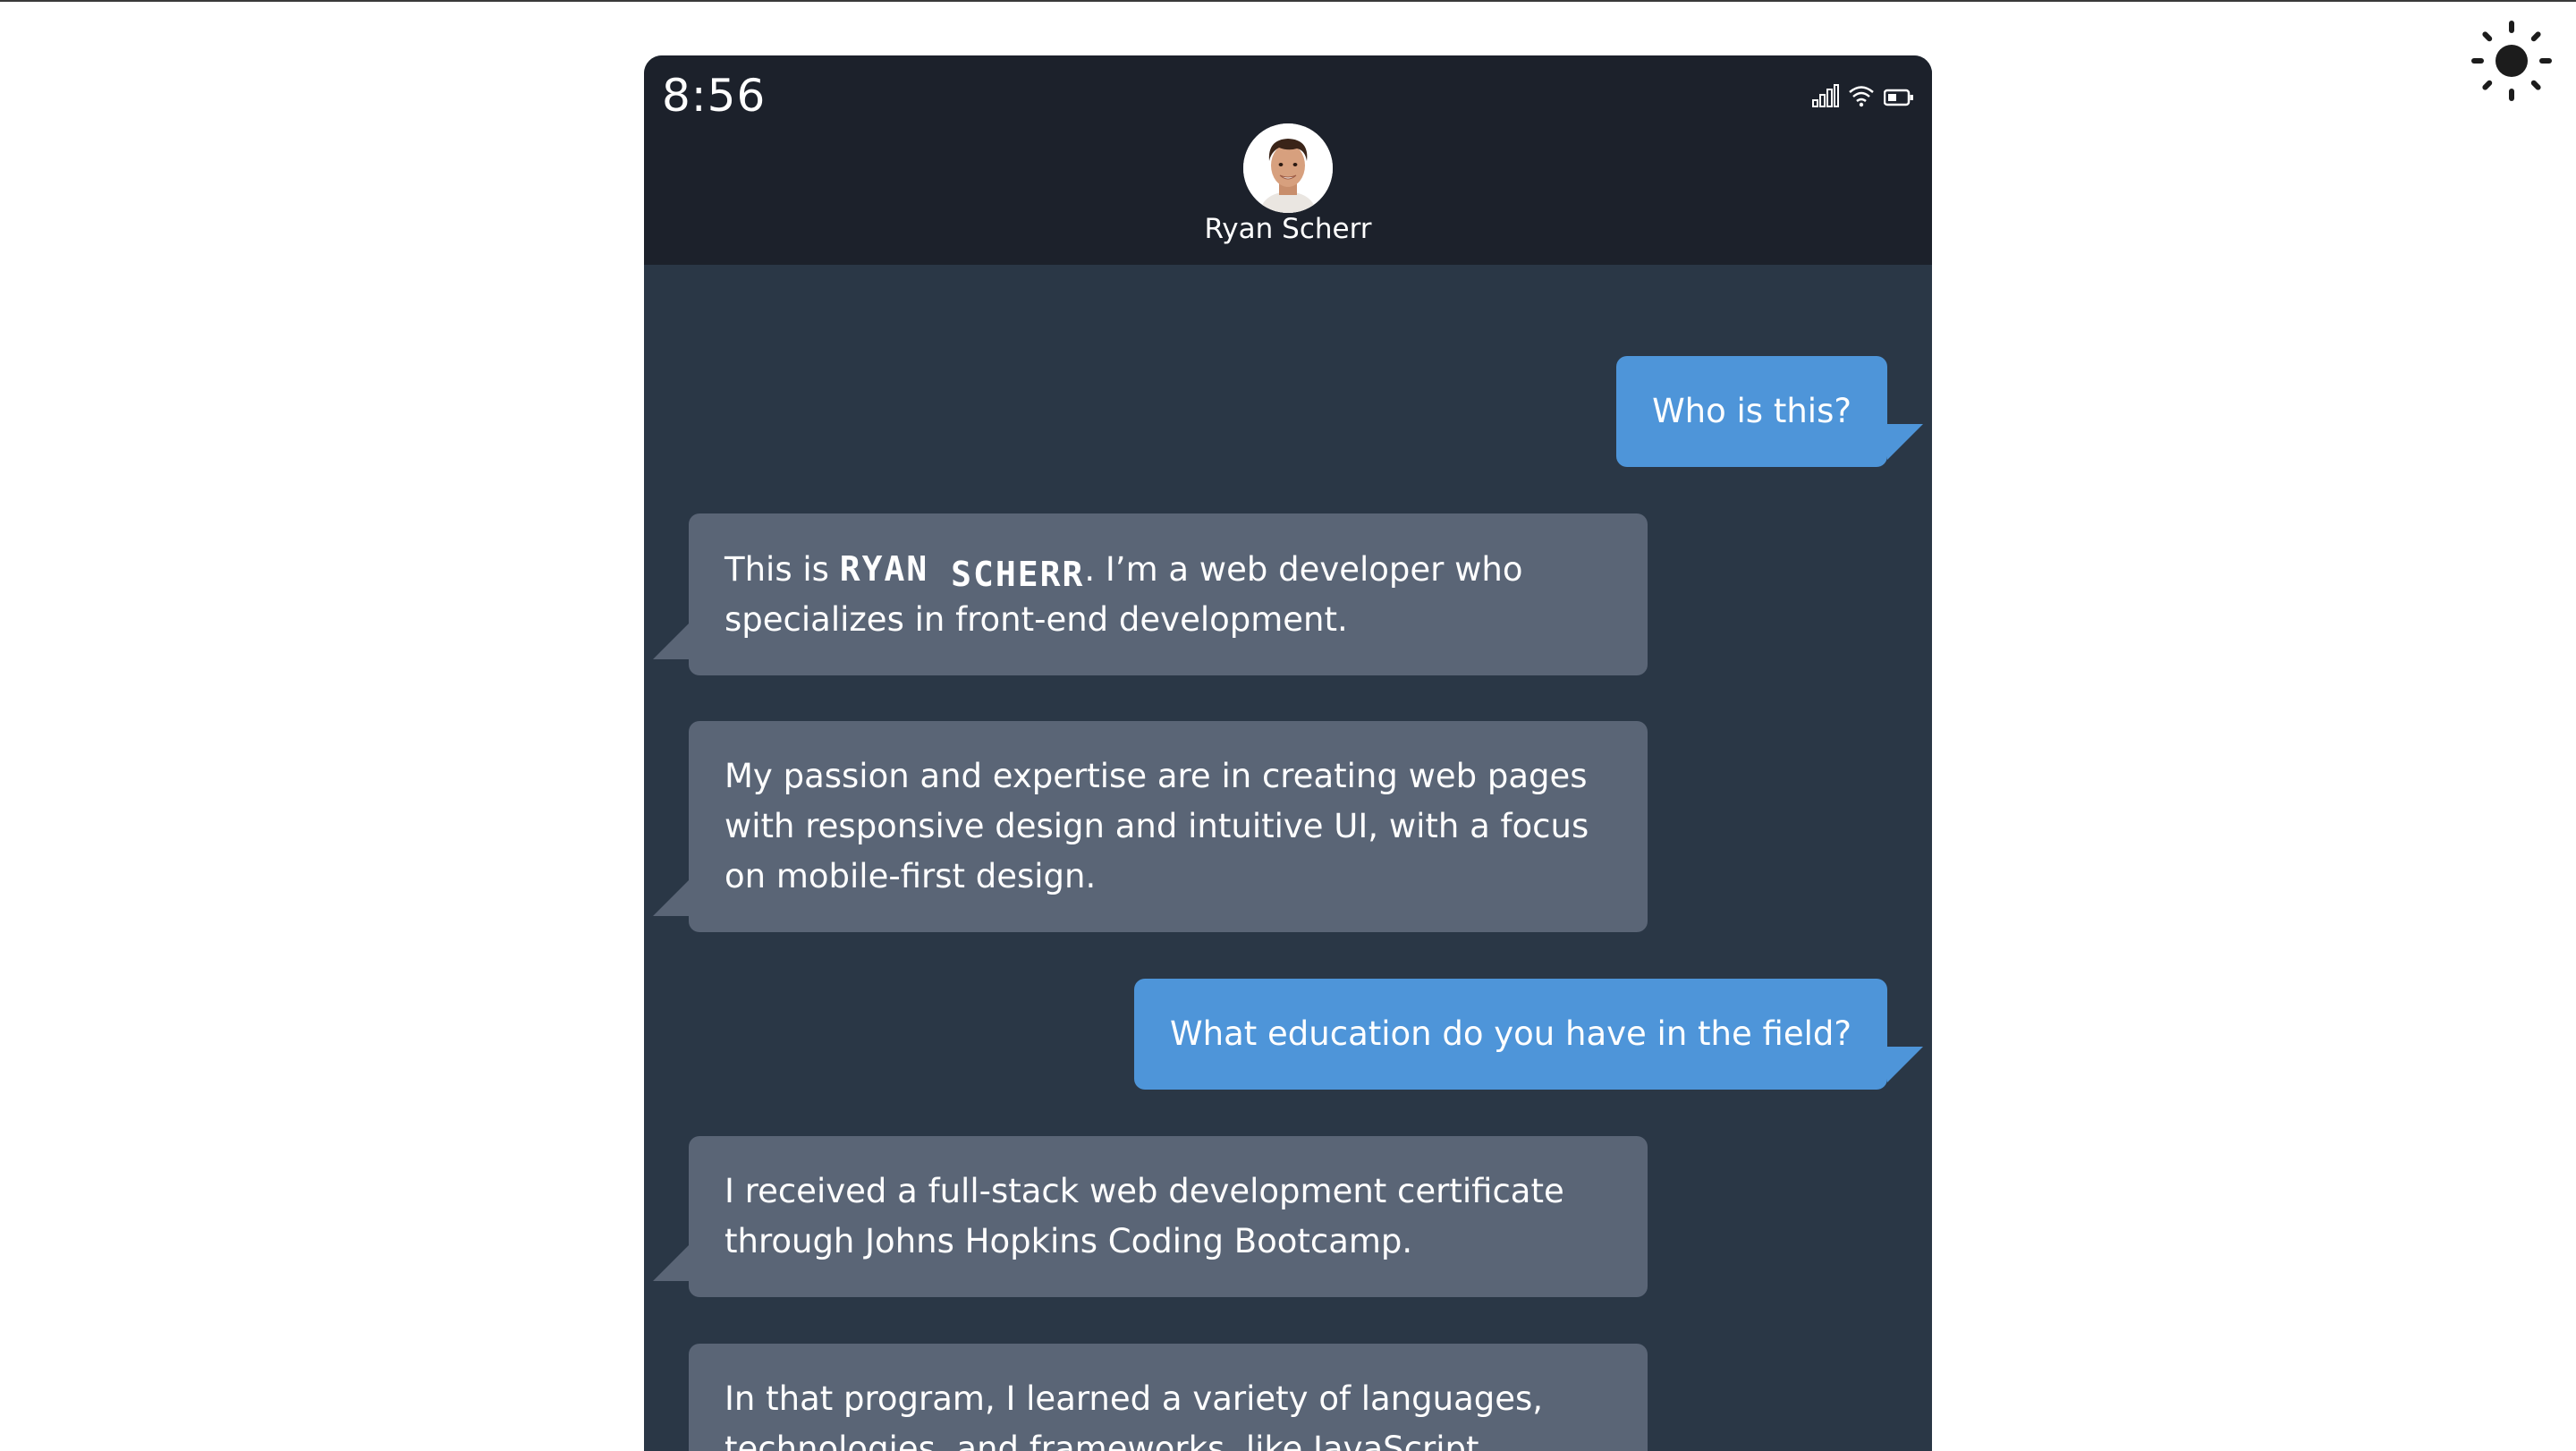  I want to click on message-text: Who is this?, so click(1752, 411).